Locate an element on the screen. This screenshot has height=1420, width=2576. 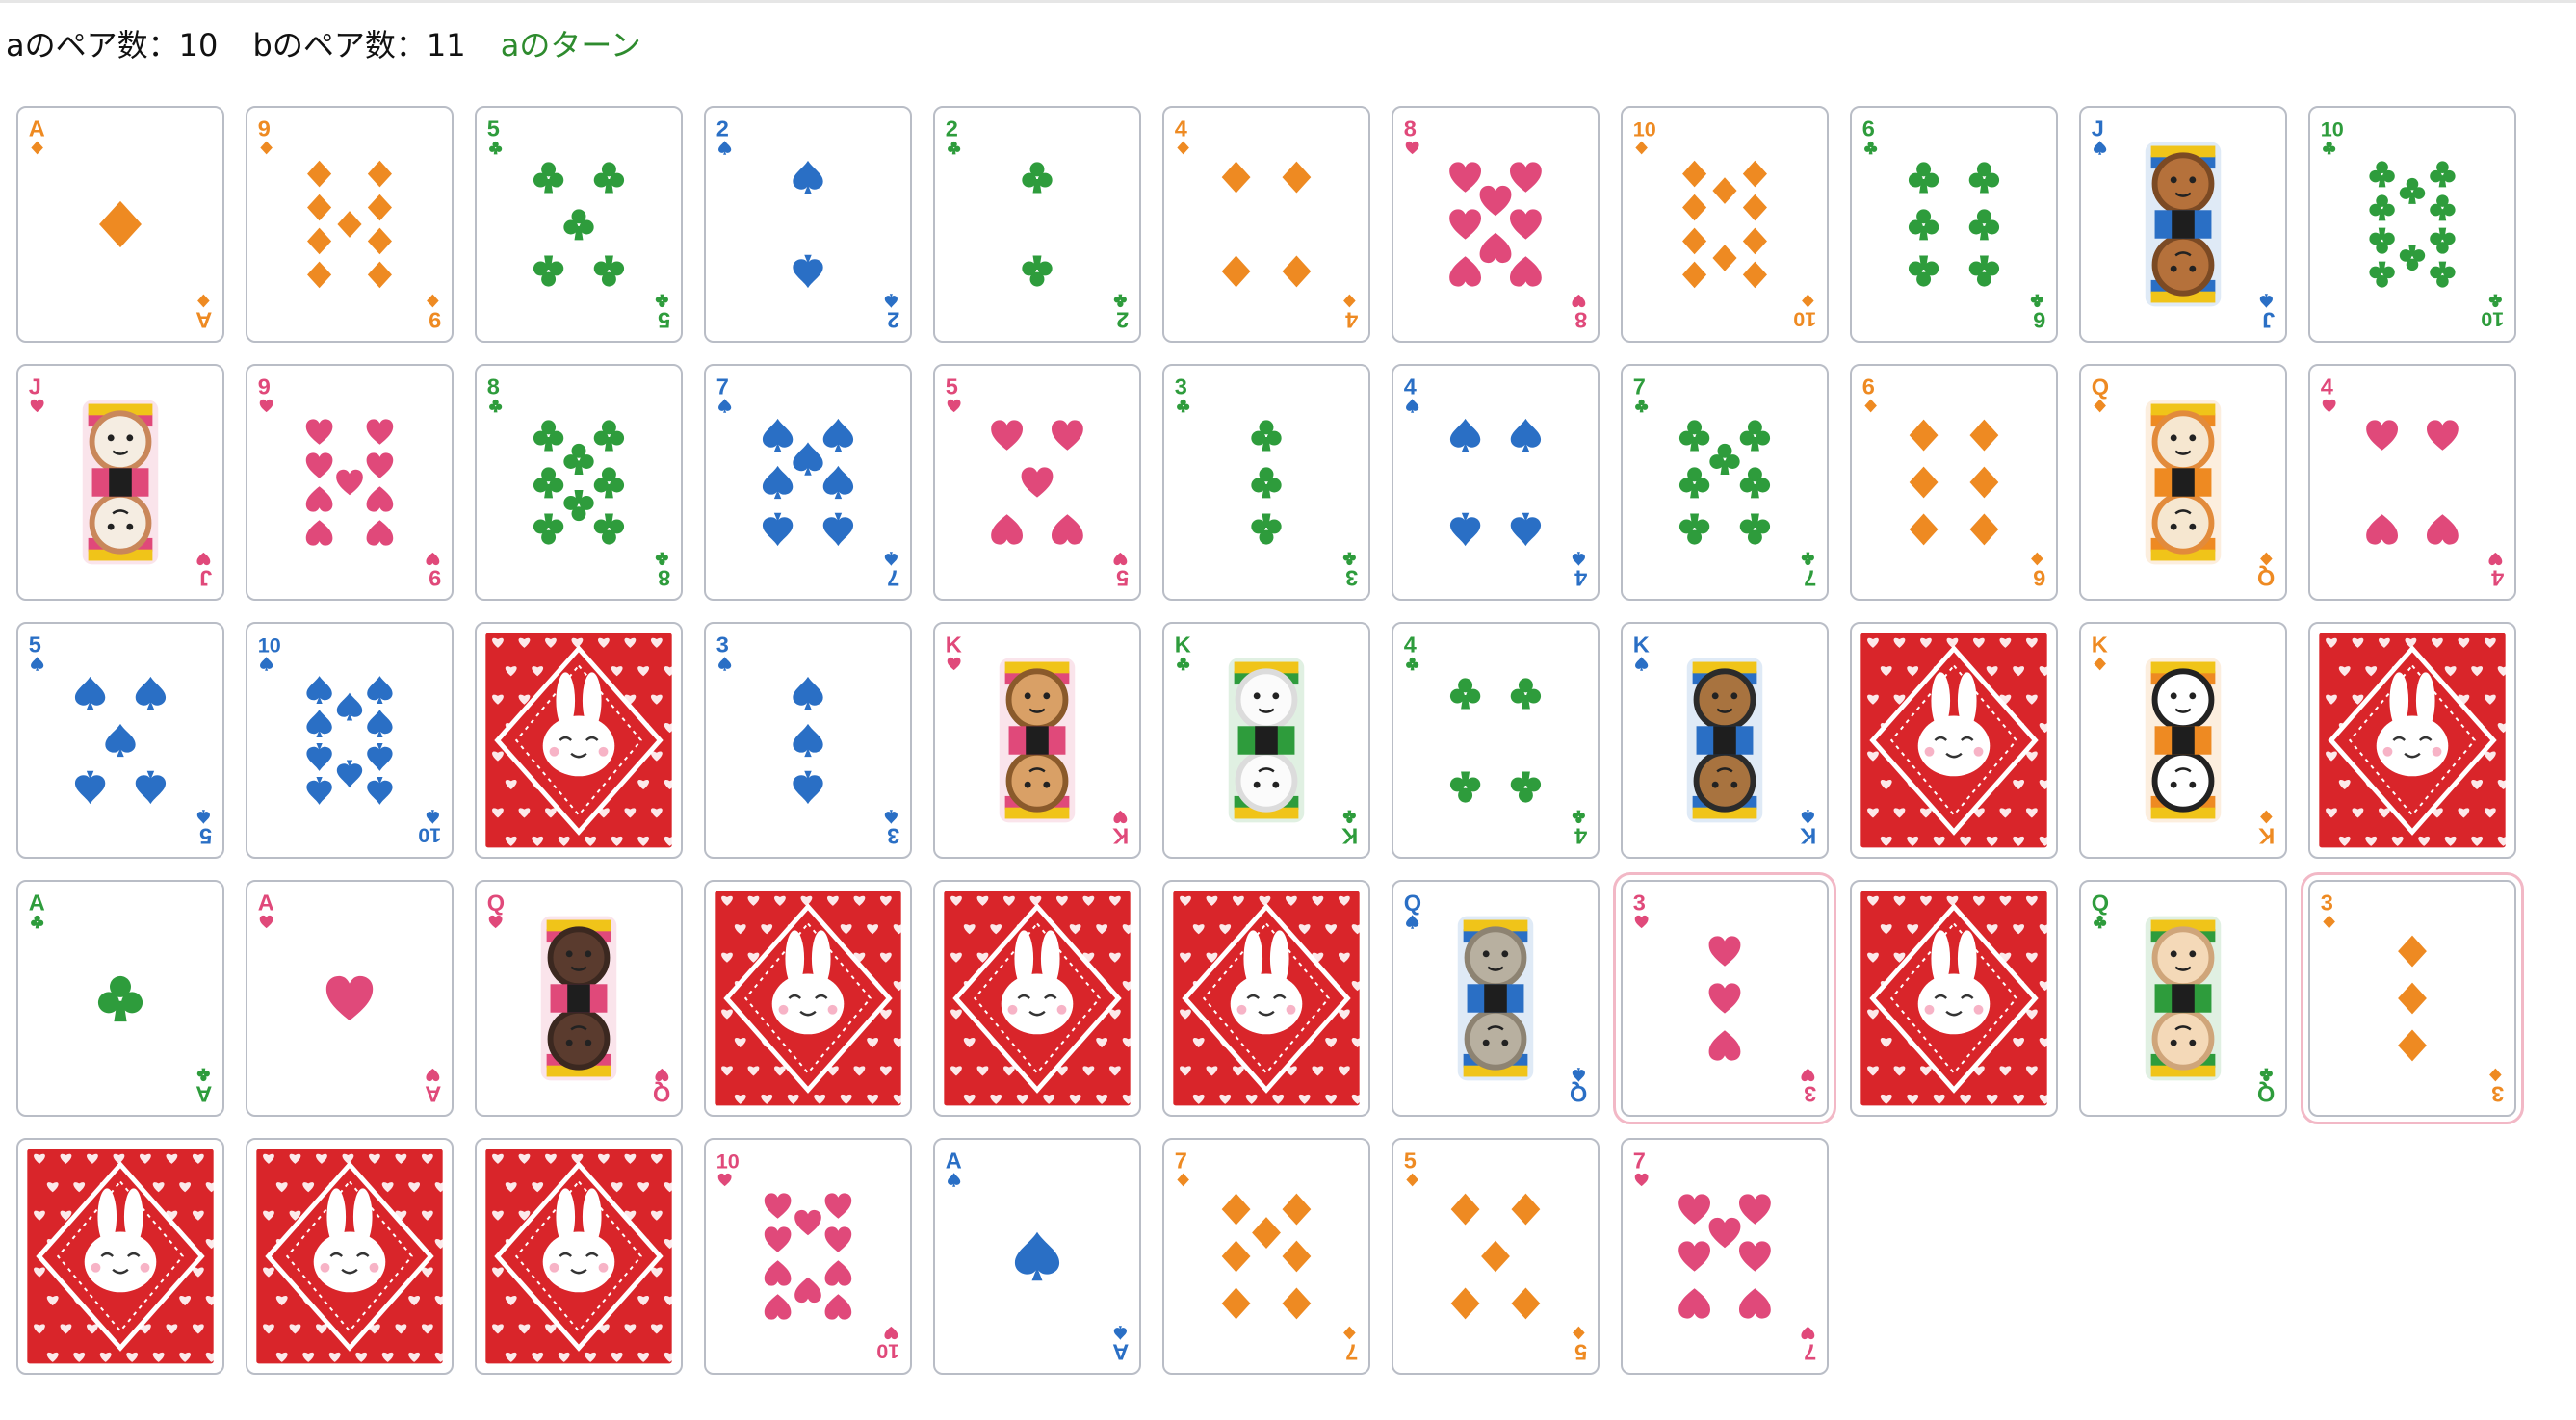
card-2-spade: 2 2 is located at coordinates (808, 225).